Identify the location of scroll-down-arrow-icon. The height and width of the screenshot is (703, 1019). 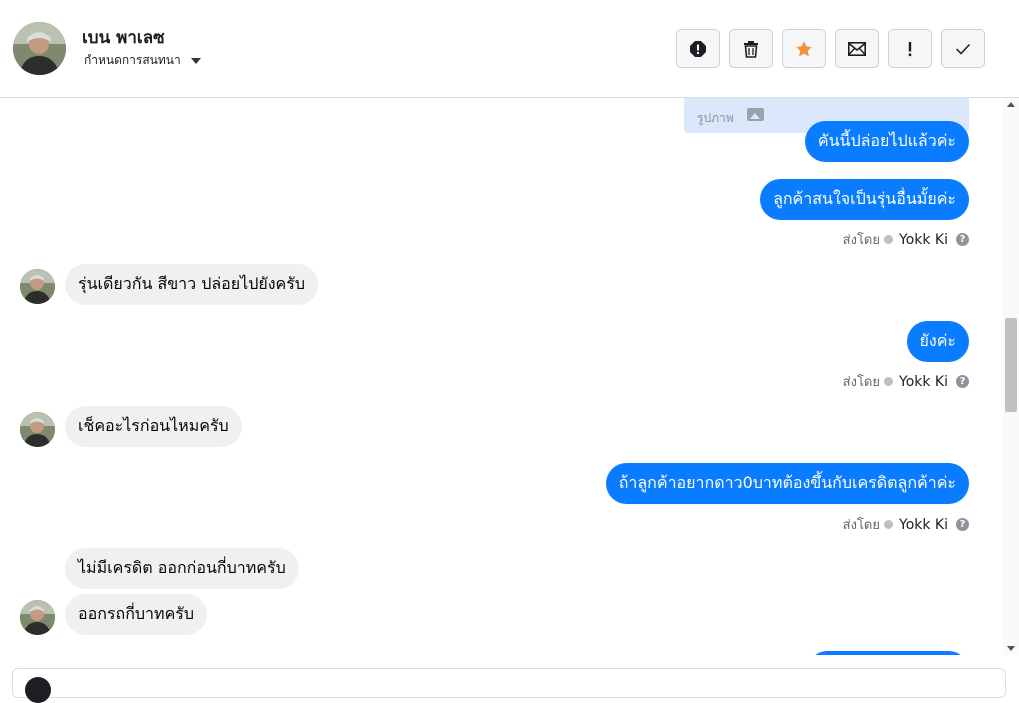
(1011, 648).